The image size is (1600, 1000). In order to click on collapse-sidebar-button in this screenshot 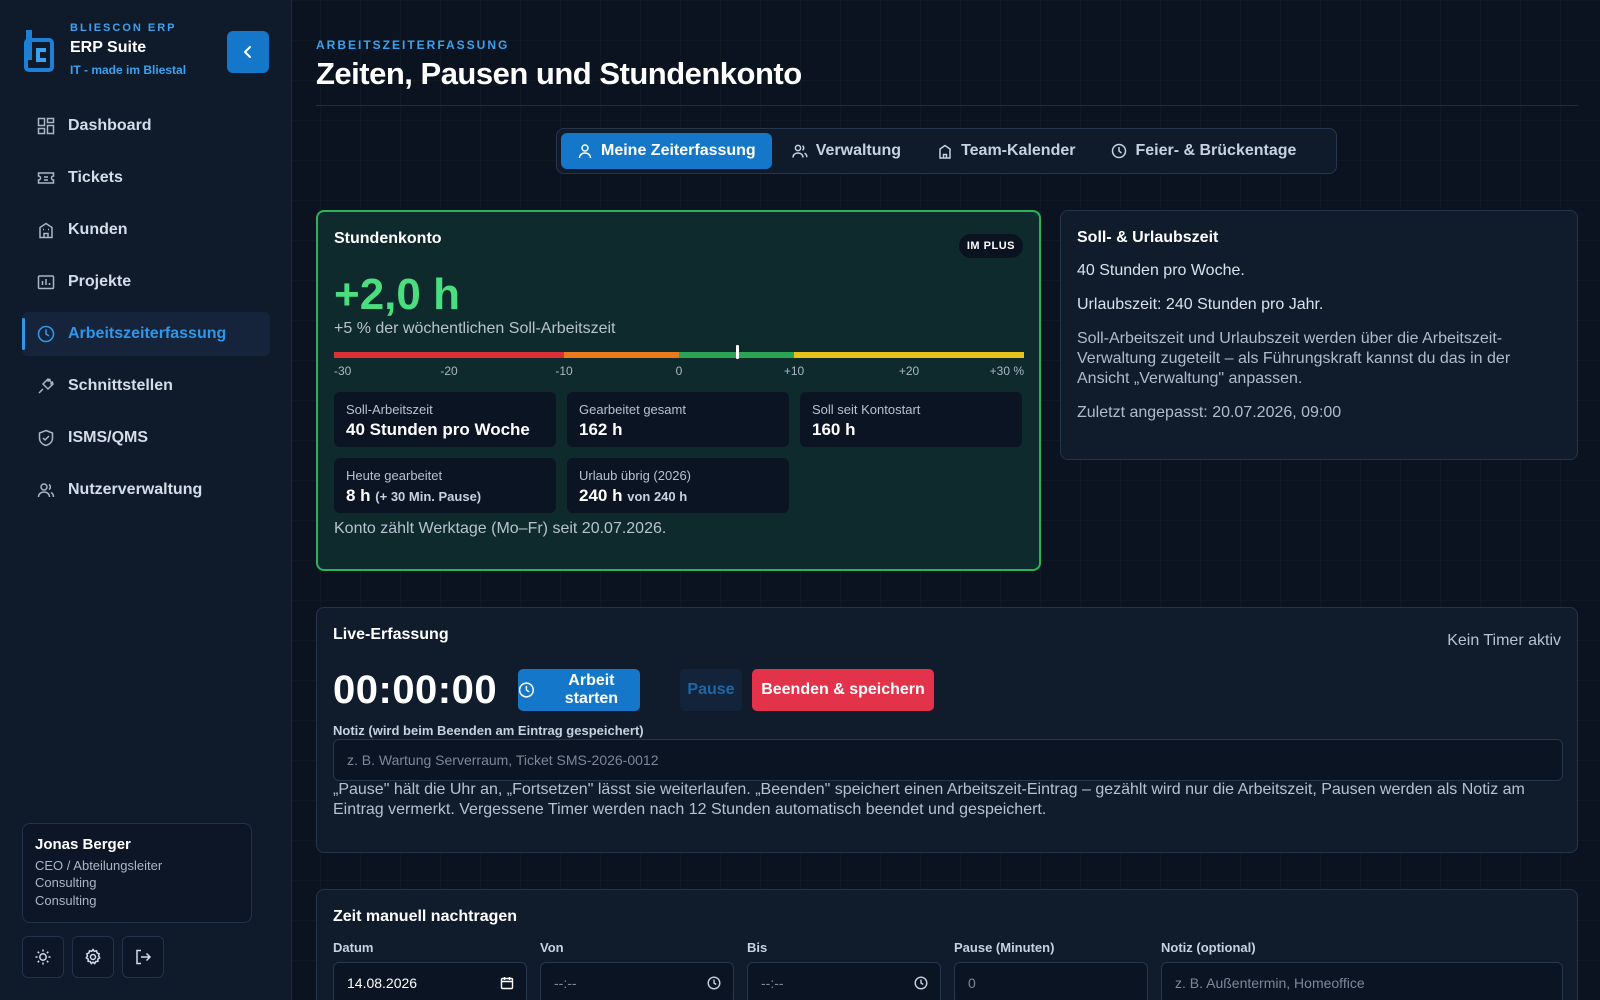, I will do `click(248, 52)`.